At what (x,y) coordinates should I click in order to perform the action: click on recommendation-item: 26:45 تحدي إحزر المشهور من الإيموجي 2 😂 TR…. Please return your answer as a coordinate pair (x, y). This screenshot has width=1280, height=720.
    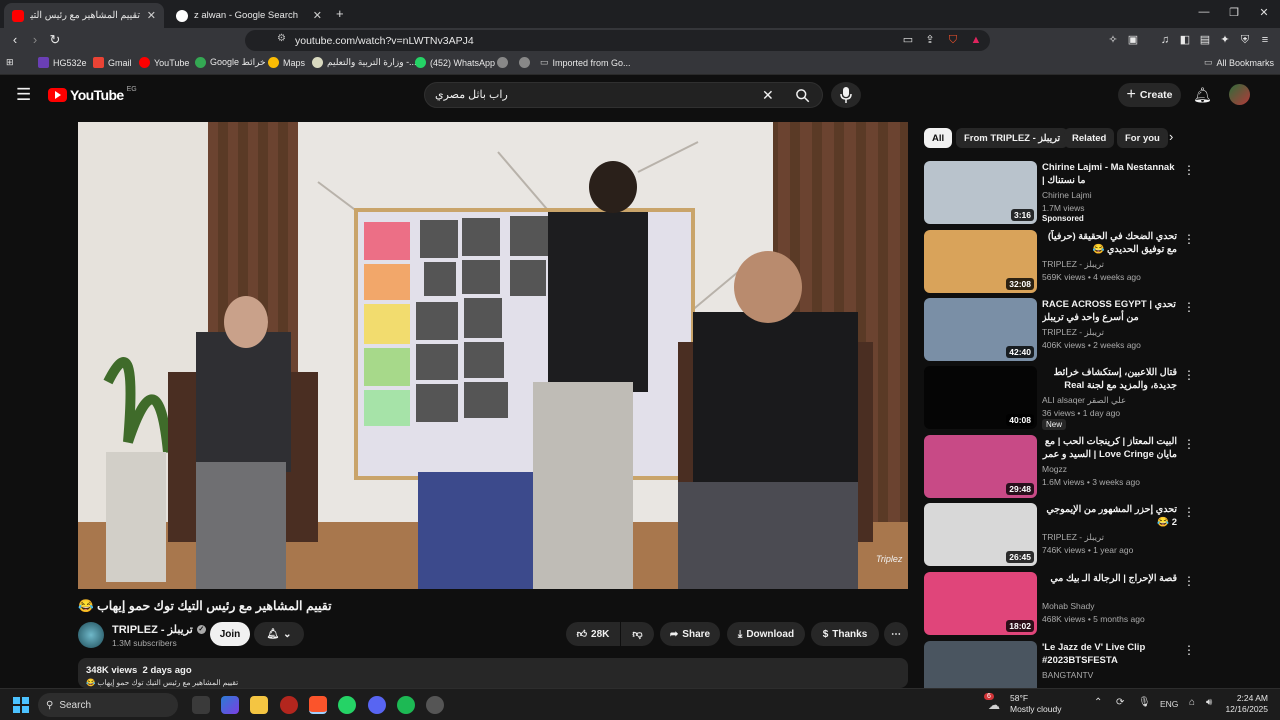
    Looking at the image, I should click on (1059, 535).